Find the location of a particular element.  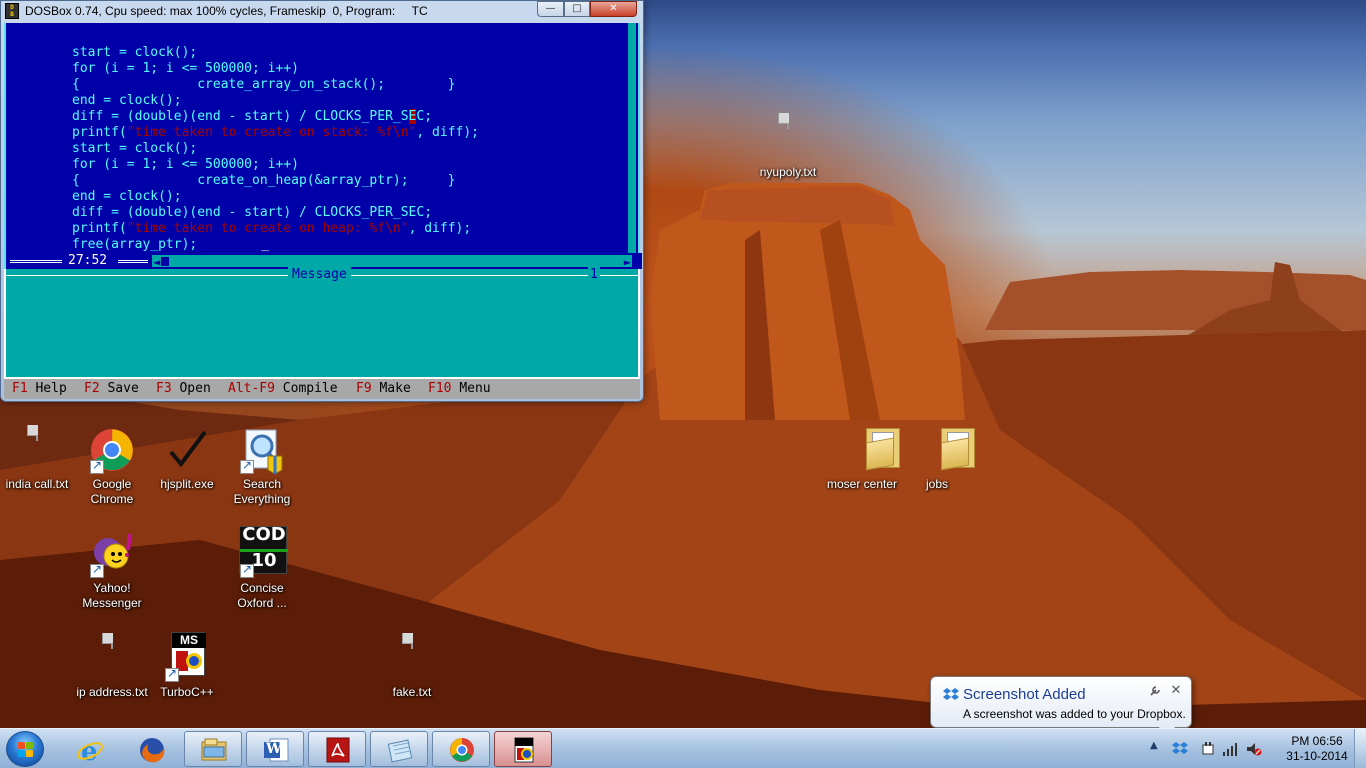

code-line: free(array_ptr); _ is located at coordinates (170, 245).